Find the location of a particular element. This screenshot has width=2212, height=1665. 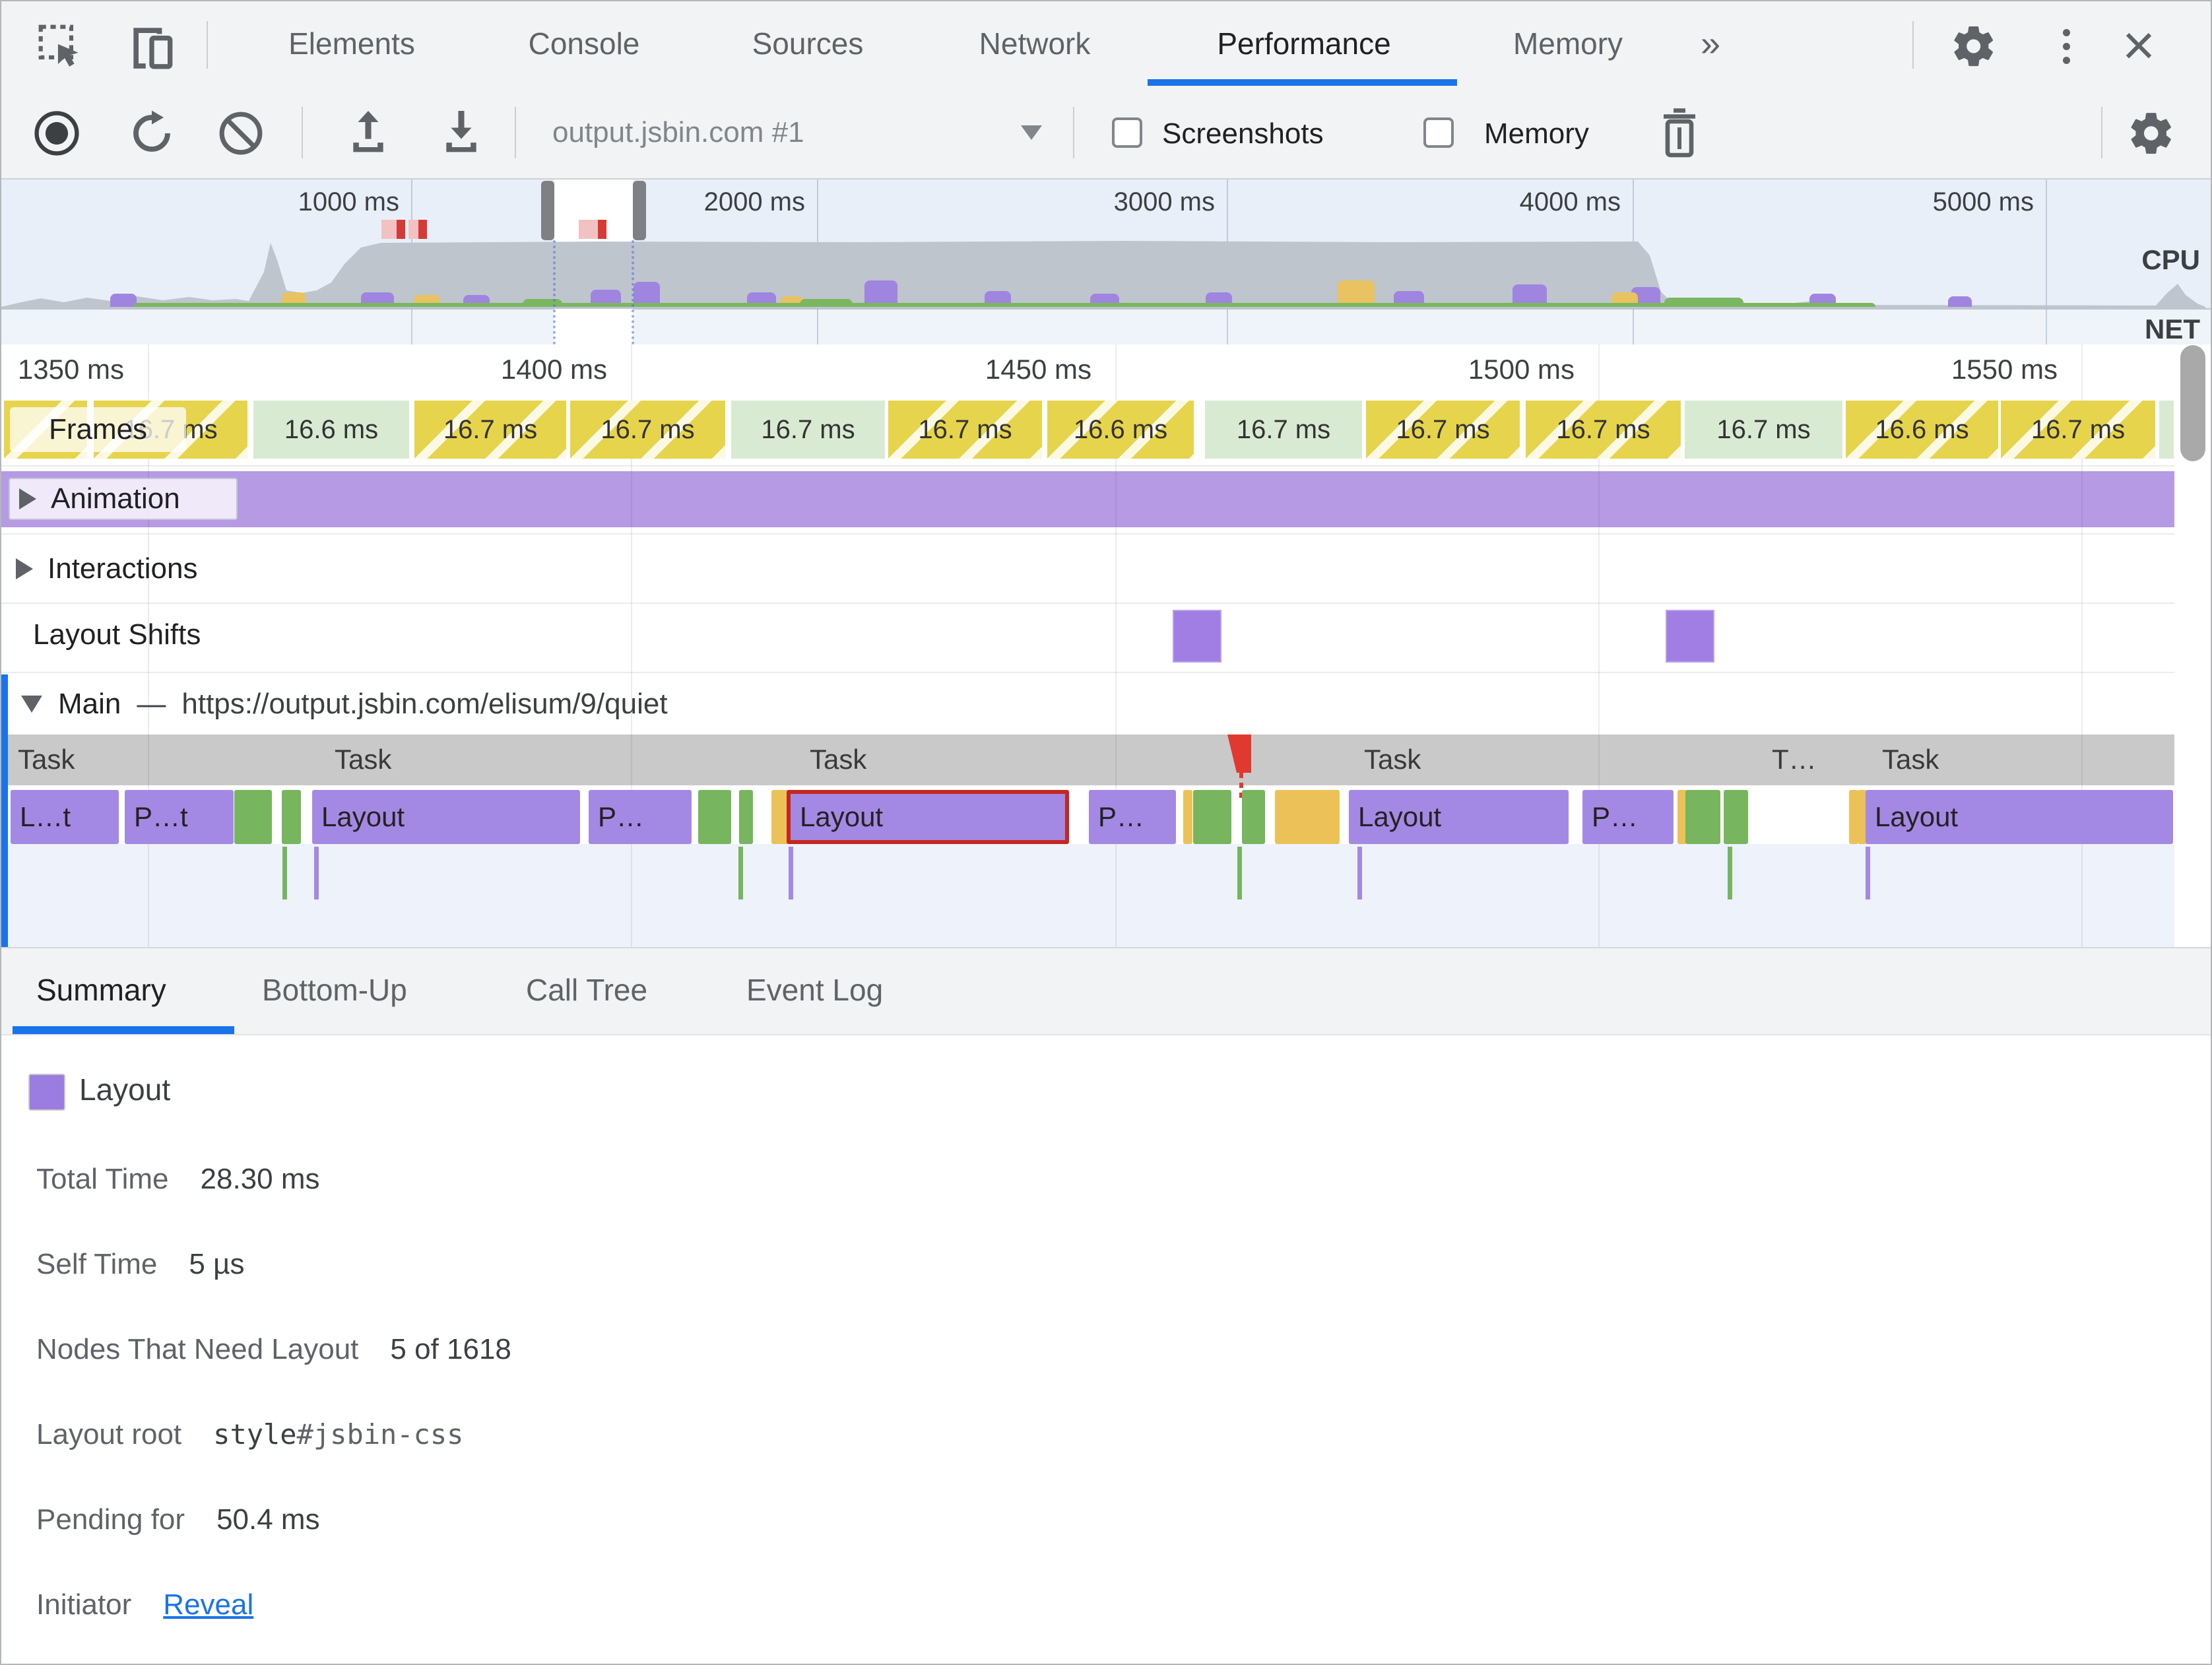

tab-call-tree: Call Tree is located at coordinates (586, 990).